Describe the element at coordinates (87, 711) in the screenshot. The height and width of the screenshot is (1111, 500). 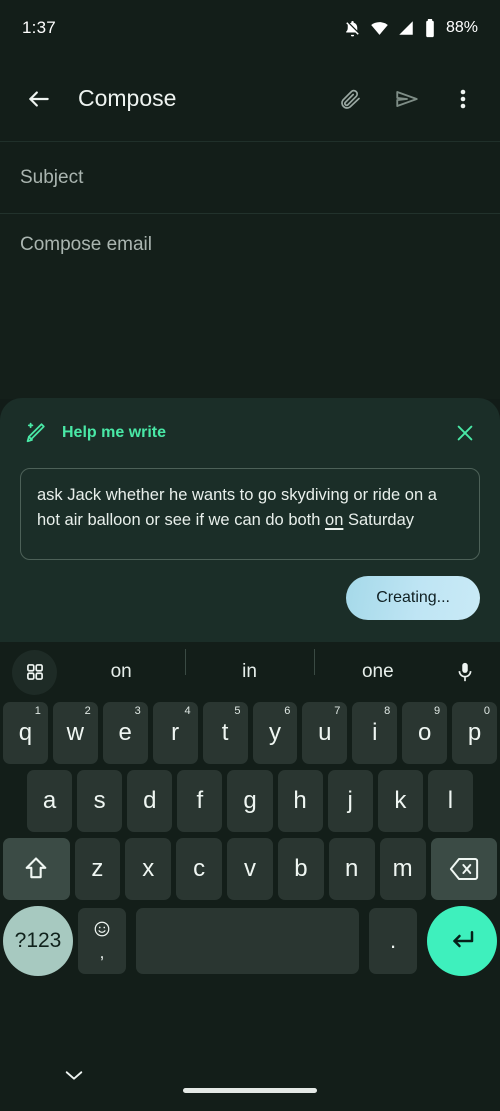
I see `key-w-number: 2` at that location.